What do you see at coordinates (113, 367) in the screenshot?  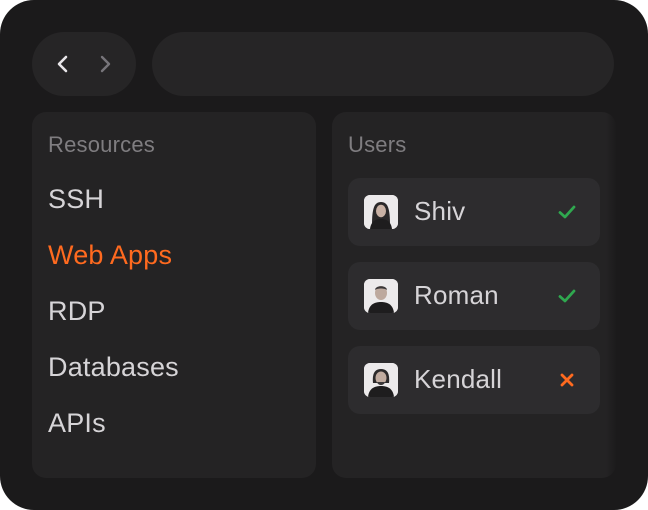 I see `resource-item-databases: Databases` at bounding box center [113, 367].